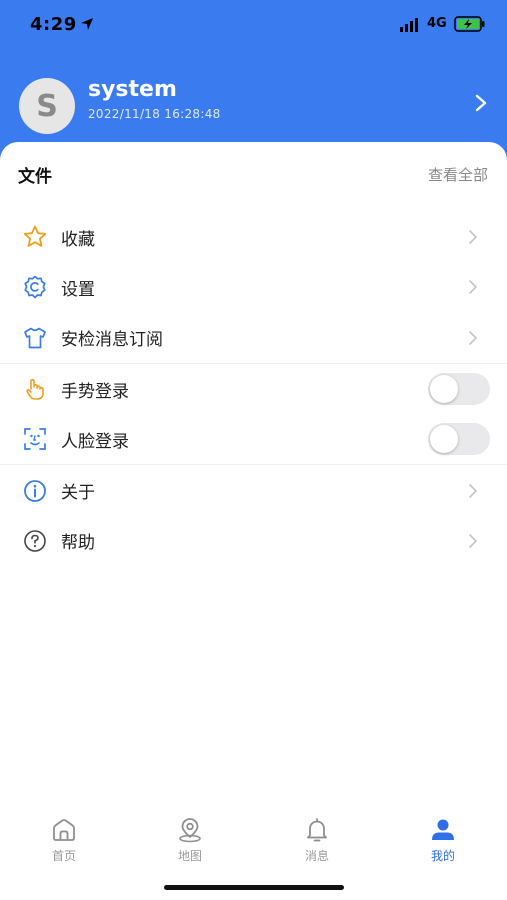 The width and height of the screenshot is (507, 900). What do you see at coordinates (317, 830) in the screenshot?
I see `bell-icon` at bounding box center [317, 830].